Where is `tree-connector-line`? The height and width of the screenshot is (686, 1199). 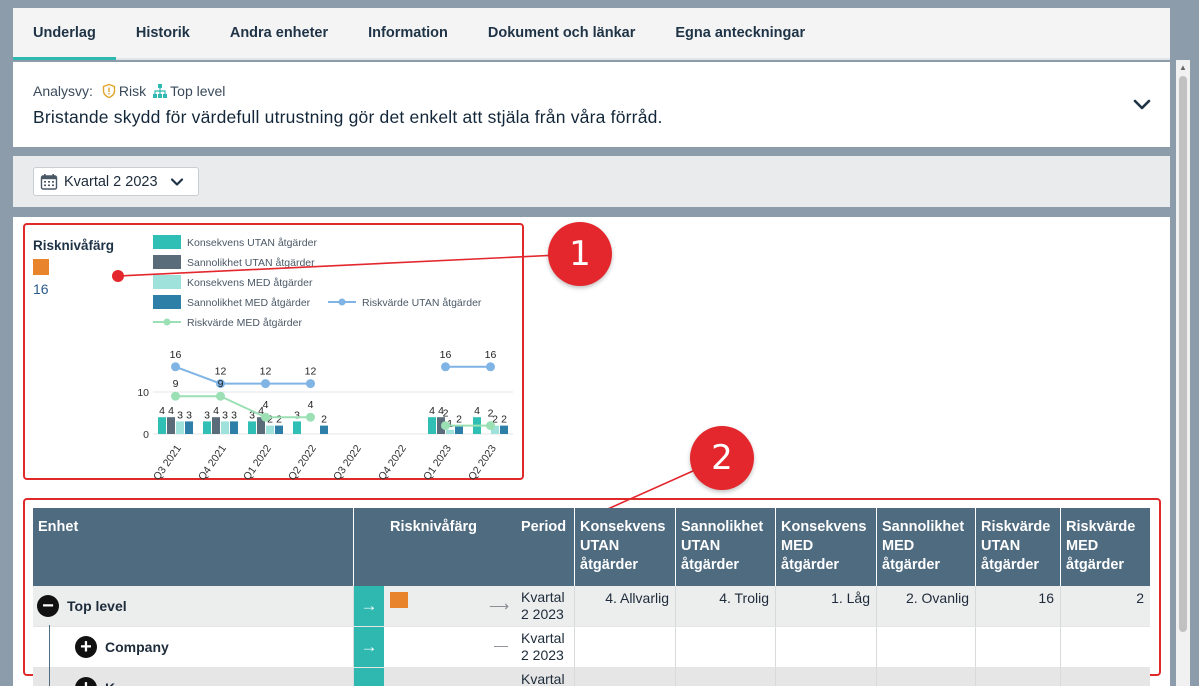
tree-connector-line is located at coordinates (49, 655).